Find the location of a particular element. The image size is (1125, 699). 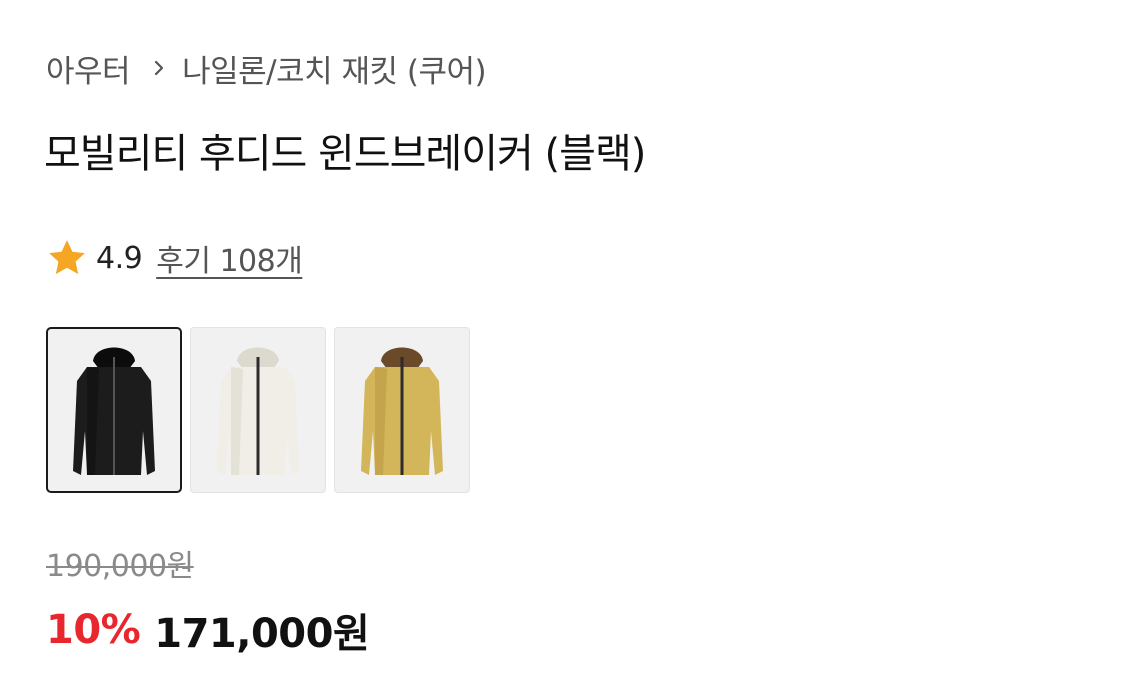

breadcrumb-category: 아우터 is located at coordinates (88, 68).